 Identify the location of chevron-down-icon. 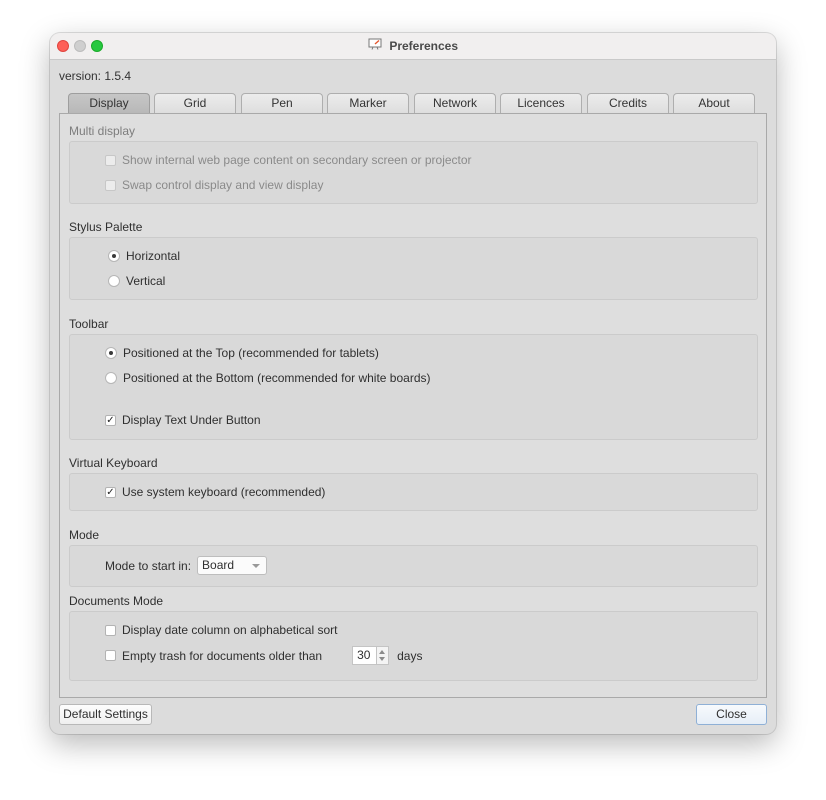
(256, 566).